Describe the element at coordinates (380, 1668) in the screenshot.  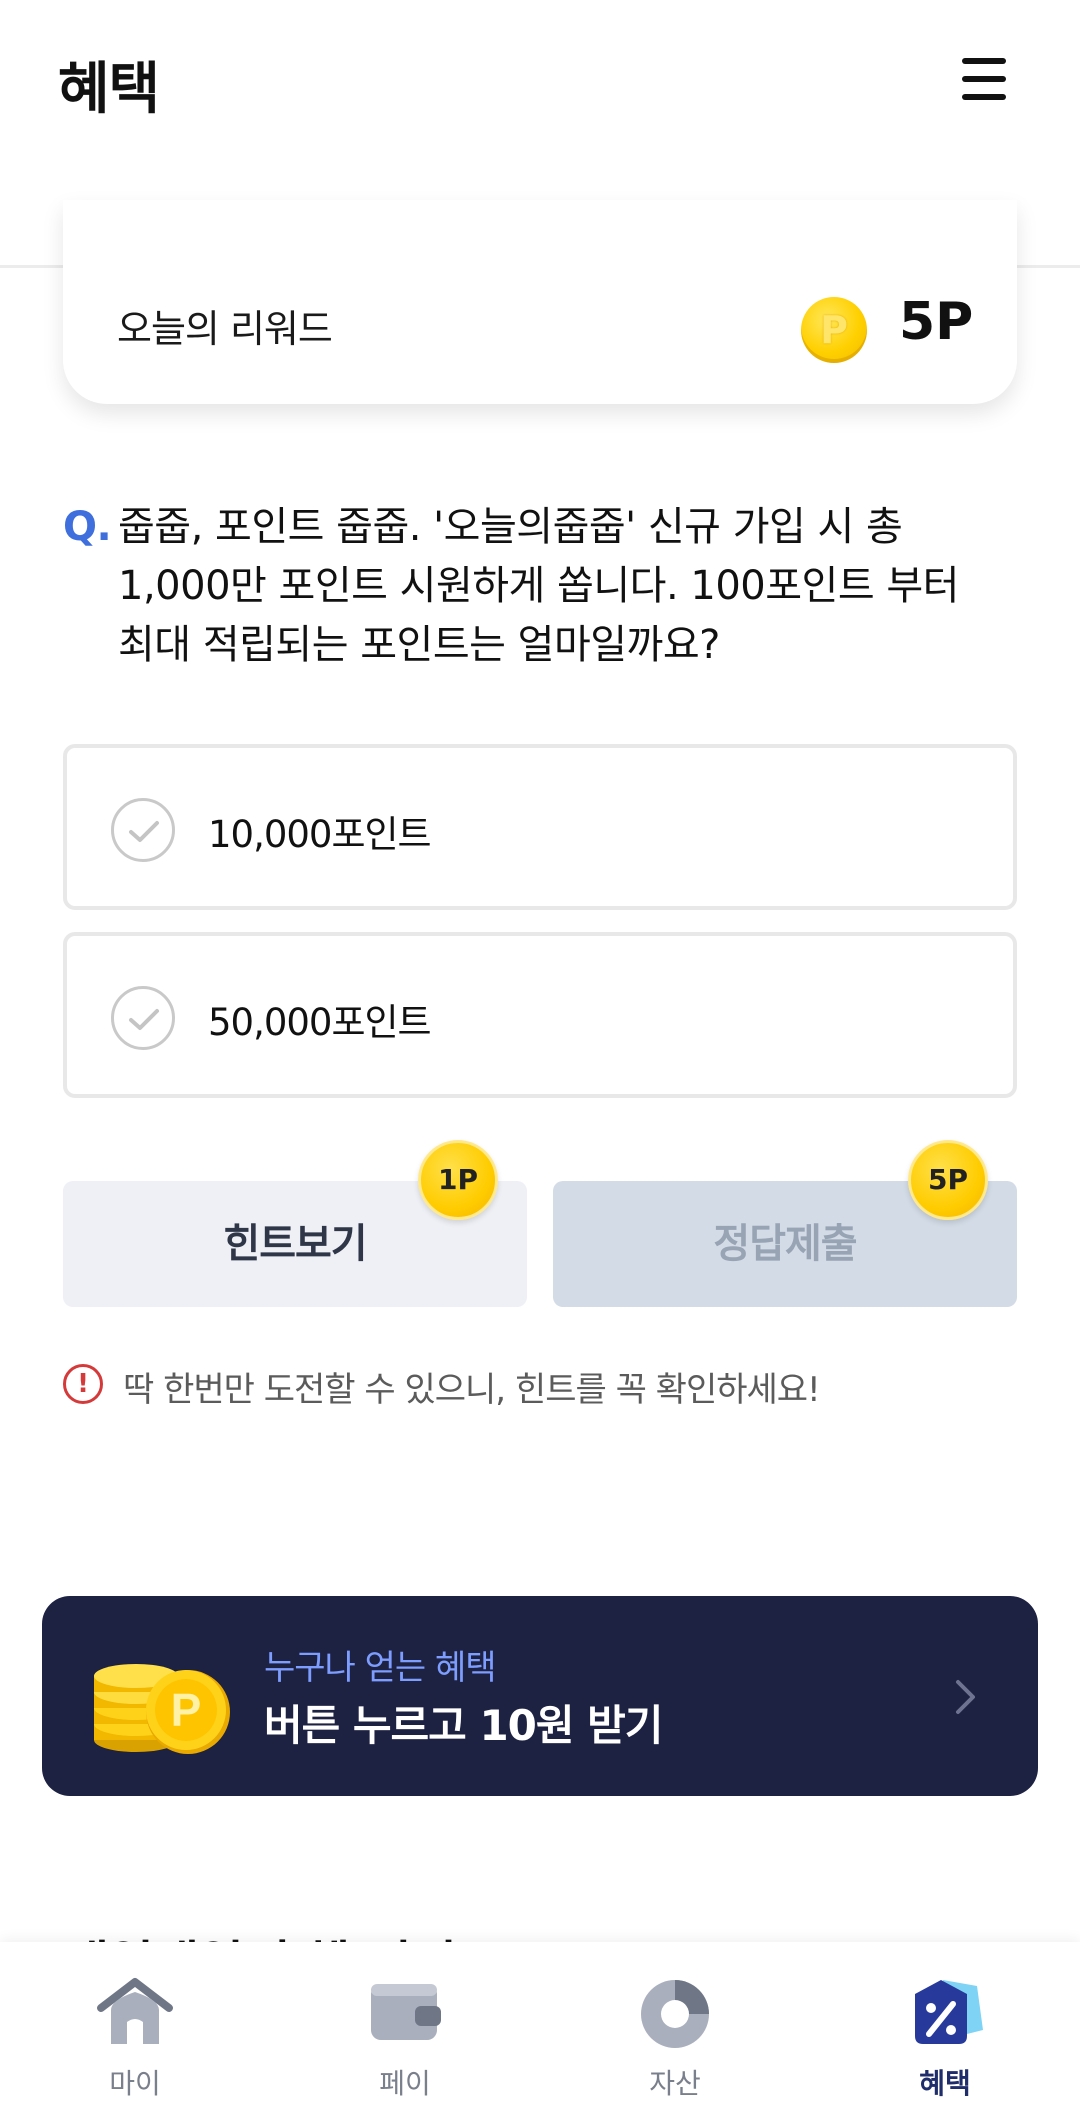
I see `banner-subtitle: 누구나 얻는 혜택` at that location.